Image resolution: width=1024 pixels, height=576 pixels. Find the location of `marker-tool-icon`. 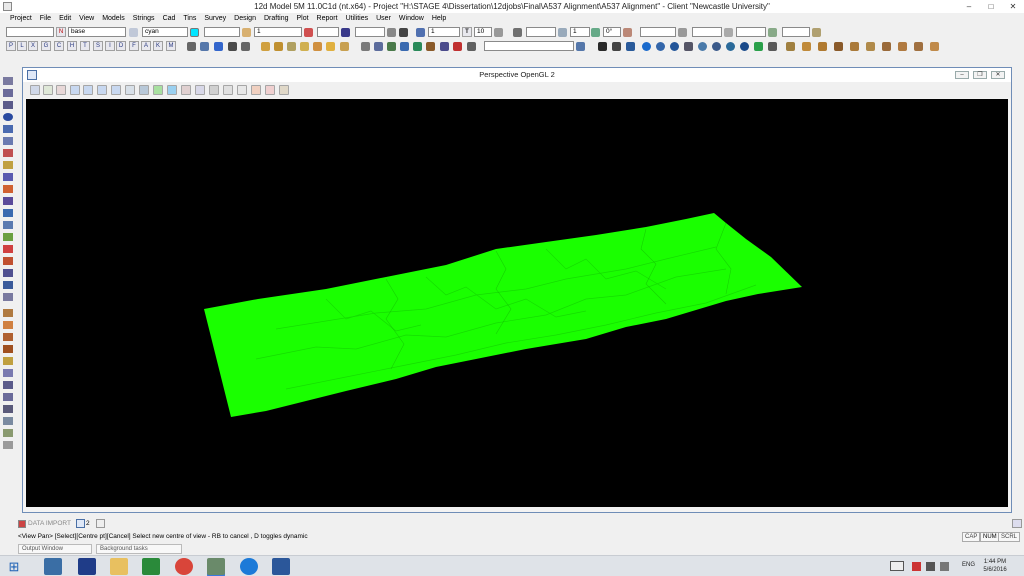

marker-tool-icon is located at coordinates (8, 361).